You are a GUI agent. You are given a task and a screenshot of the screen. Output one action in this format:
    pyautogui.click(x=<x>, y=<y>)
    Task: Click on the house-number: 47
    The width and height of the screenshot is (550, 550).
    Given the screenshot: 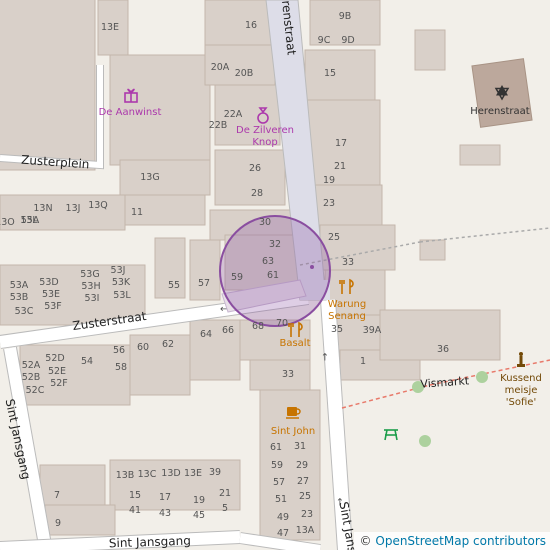 What is the action you would take?
    pyautogui.click(x=283, y=533)
    